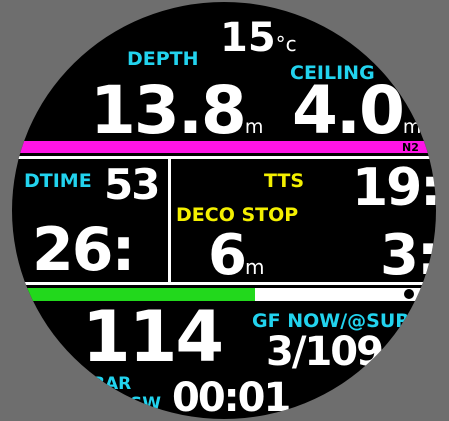 This screenshot has height=421, width=449. Describe the element at coordinates (325, 352) in the screenshot. I see `gf-value: 3/109` at that location.